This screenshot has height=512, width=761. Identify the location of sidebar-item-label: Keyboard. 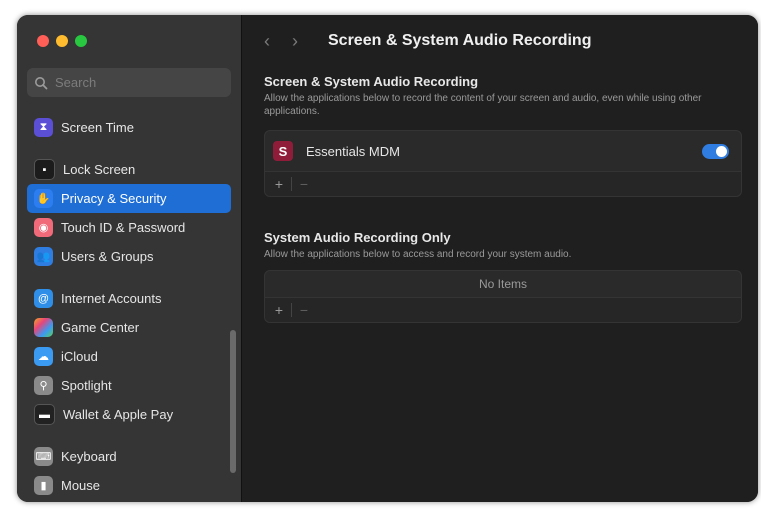
(89, 456).